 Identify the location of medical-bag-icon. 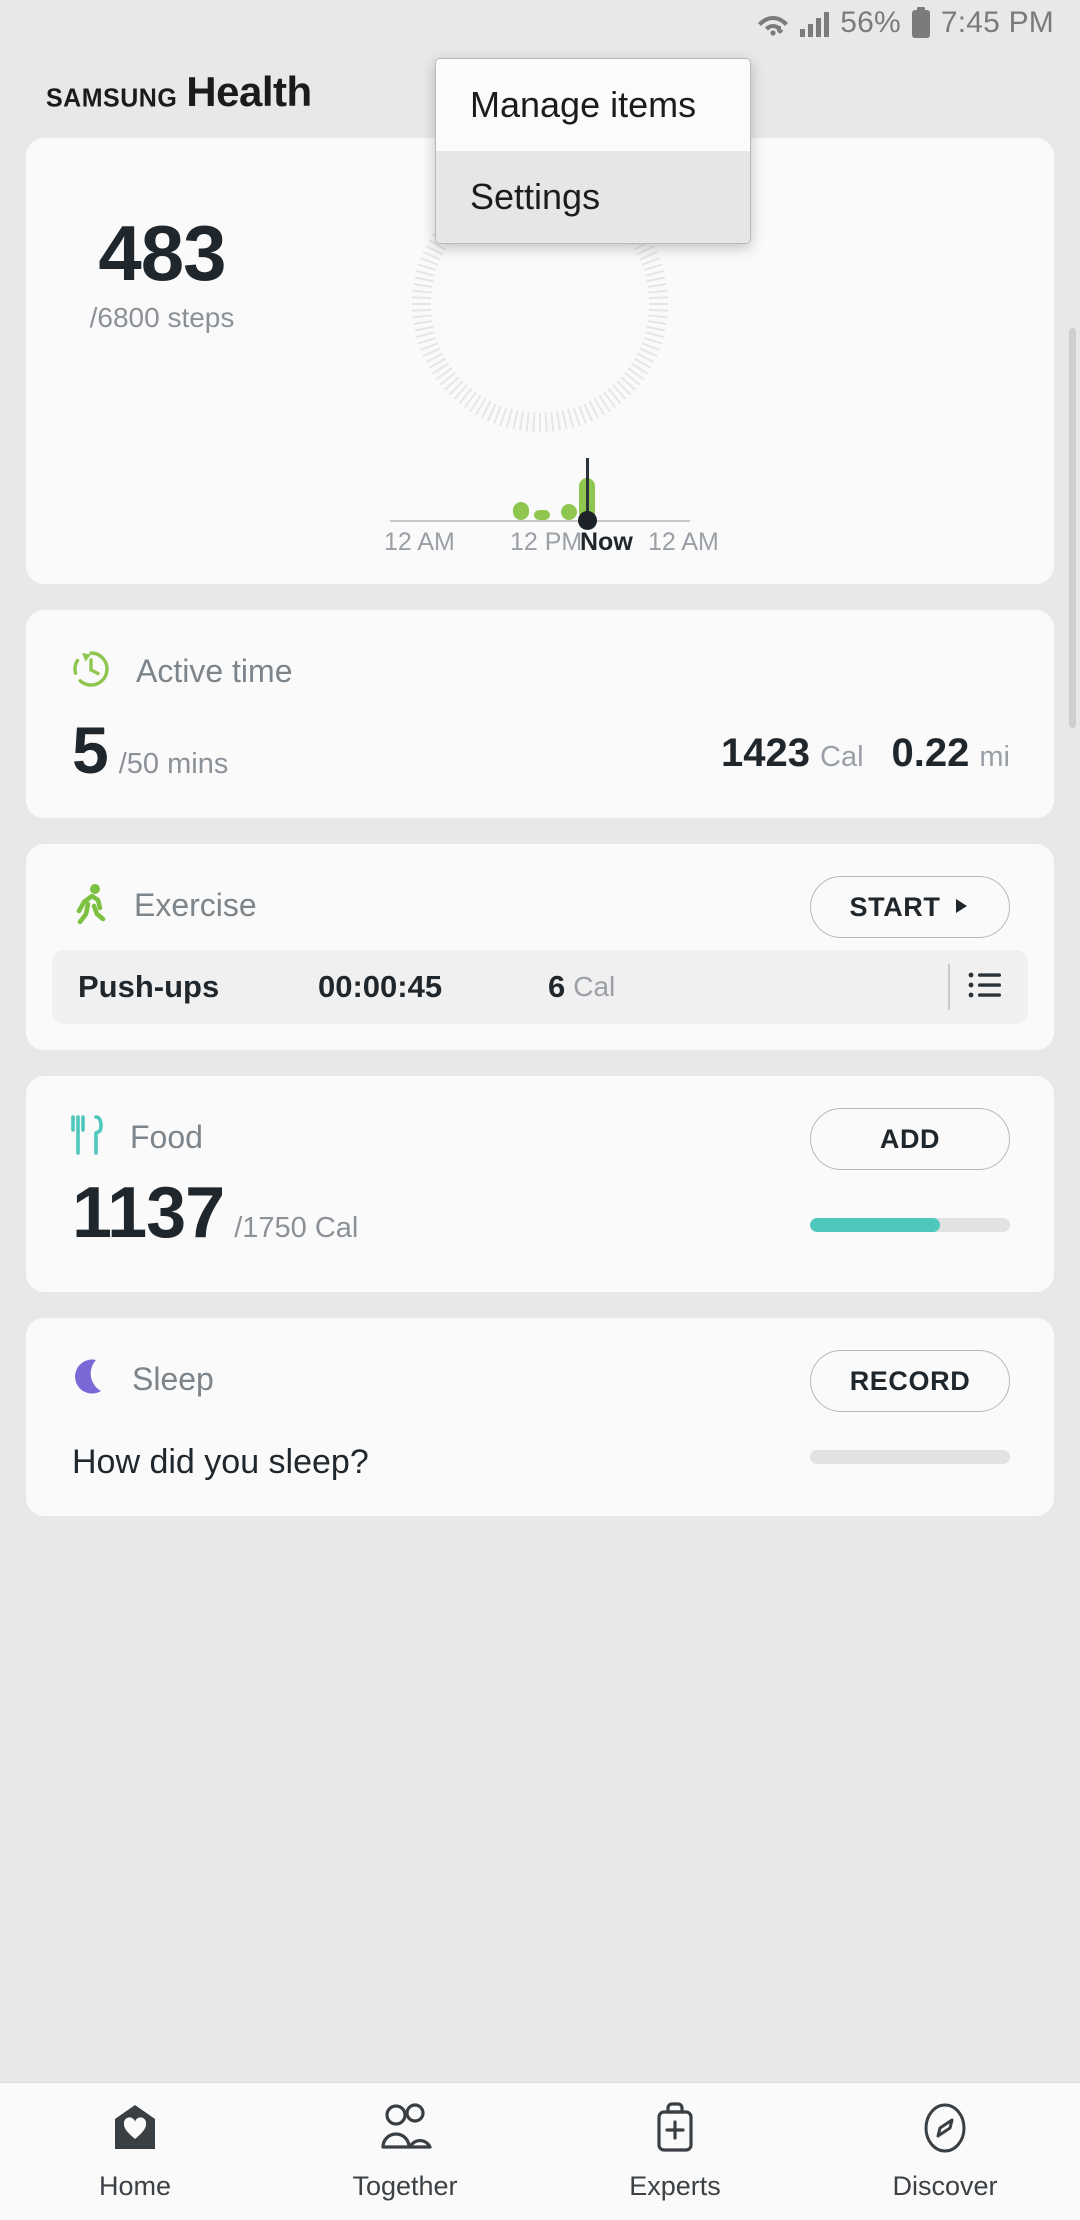
(675, 2130).